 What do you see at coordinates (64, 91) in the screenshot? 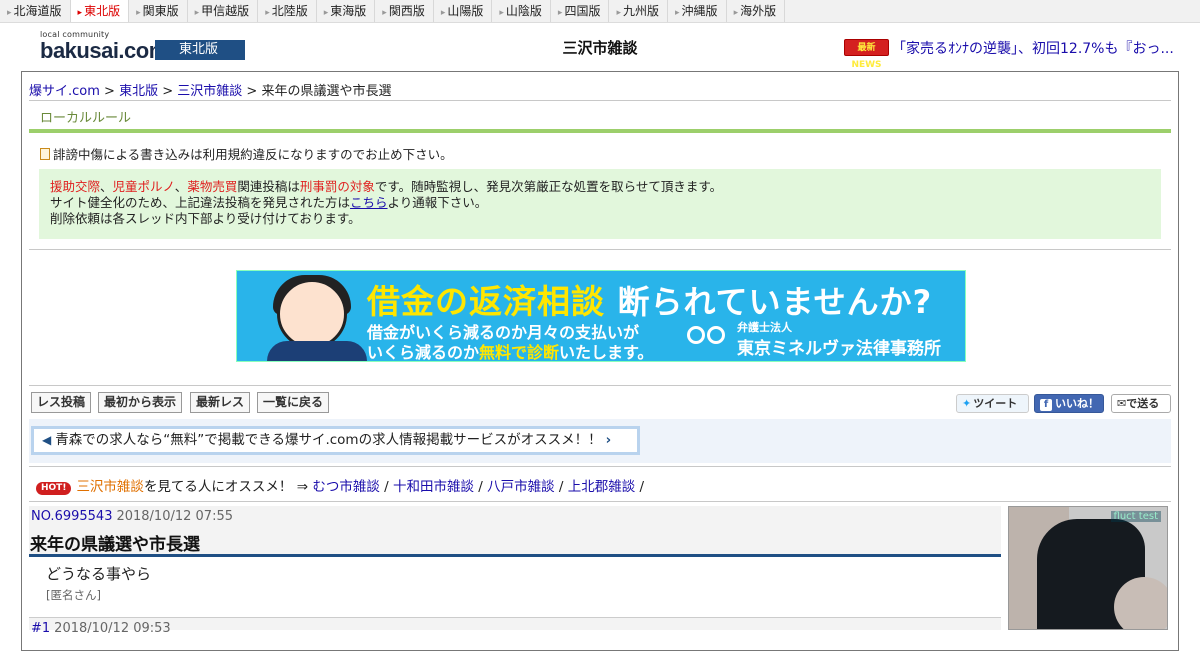
I see `breadcrumb-home: 爆サイ.com` at bounding box center [64, 91].